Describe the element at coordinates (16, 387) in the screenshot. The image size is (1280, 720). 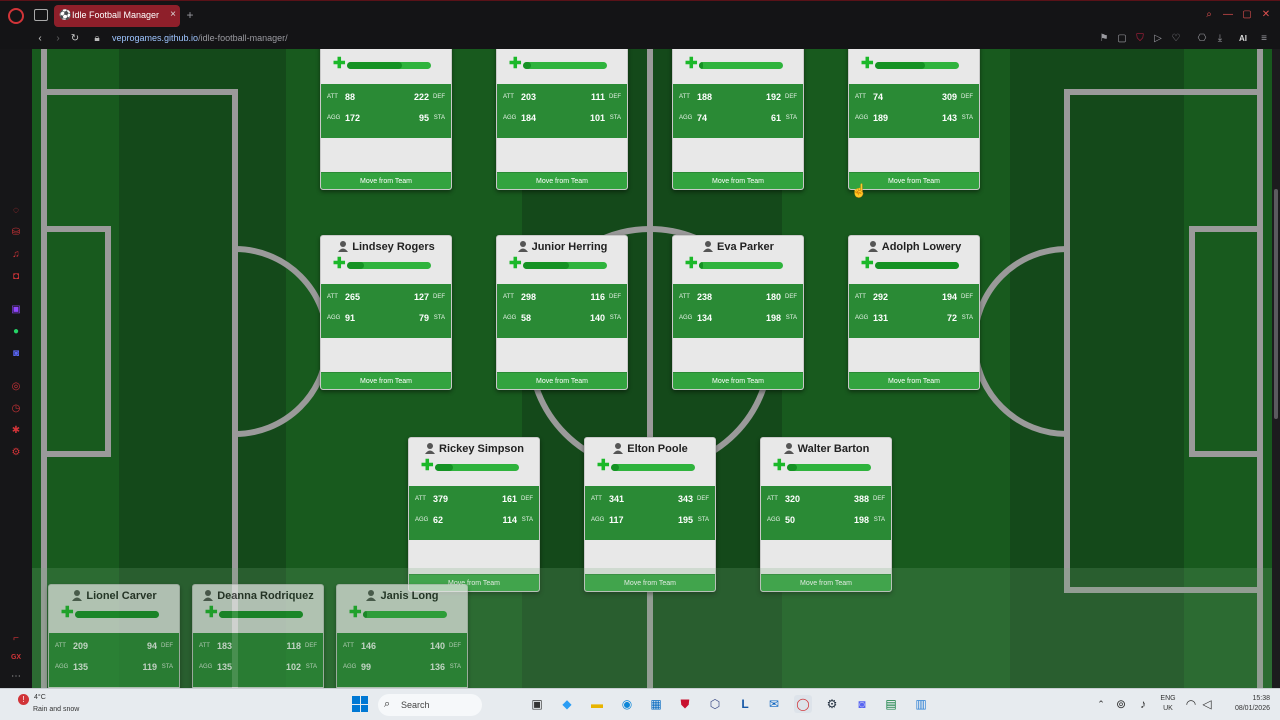
I see `pinboard-icon: ◎` at that location.